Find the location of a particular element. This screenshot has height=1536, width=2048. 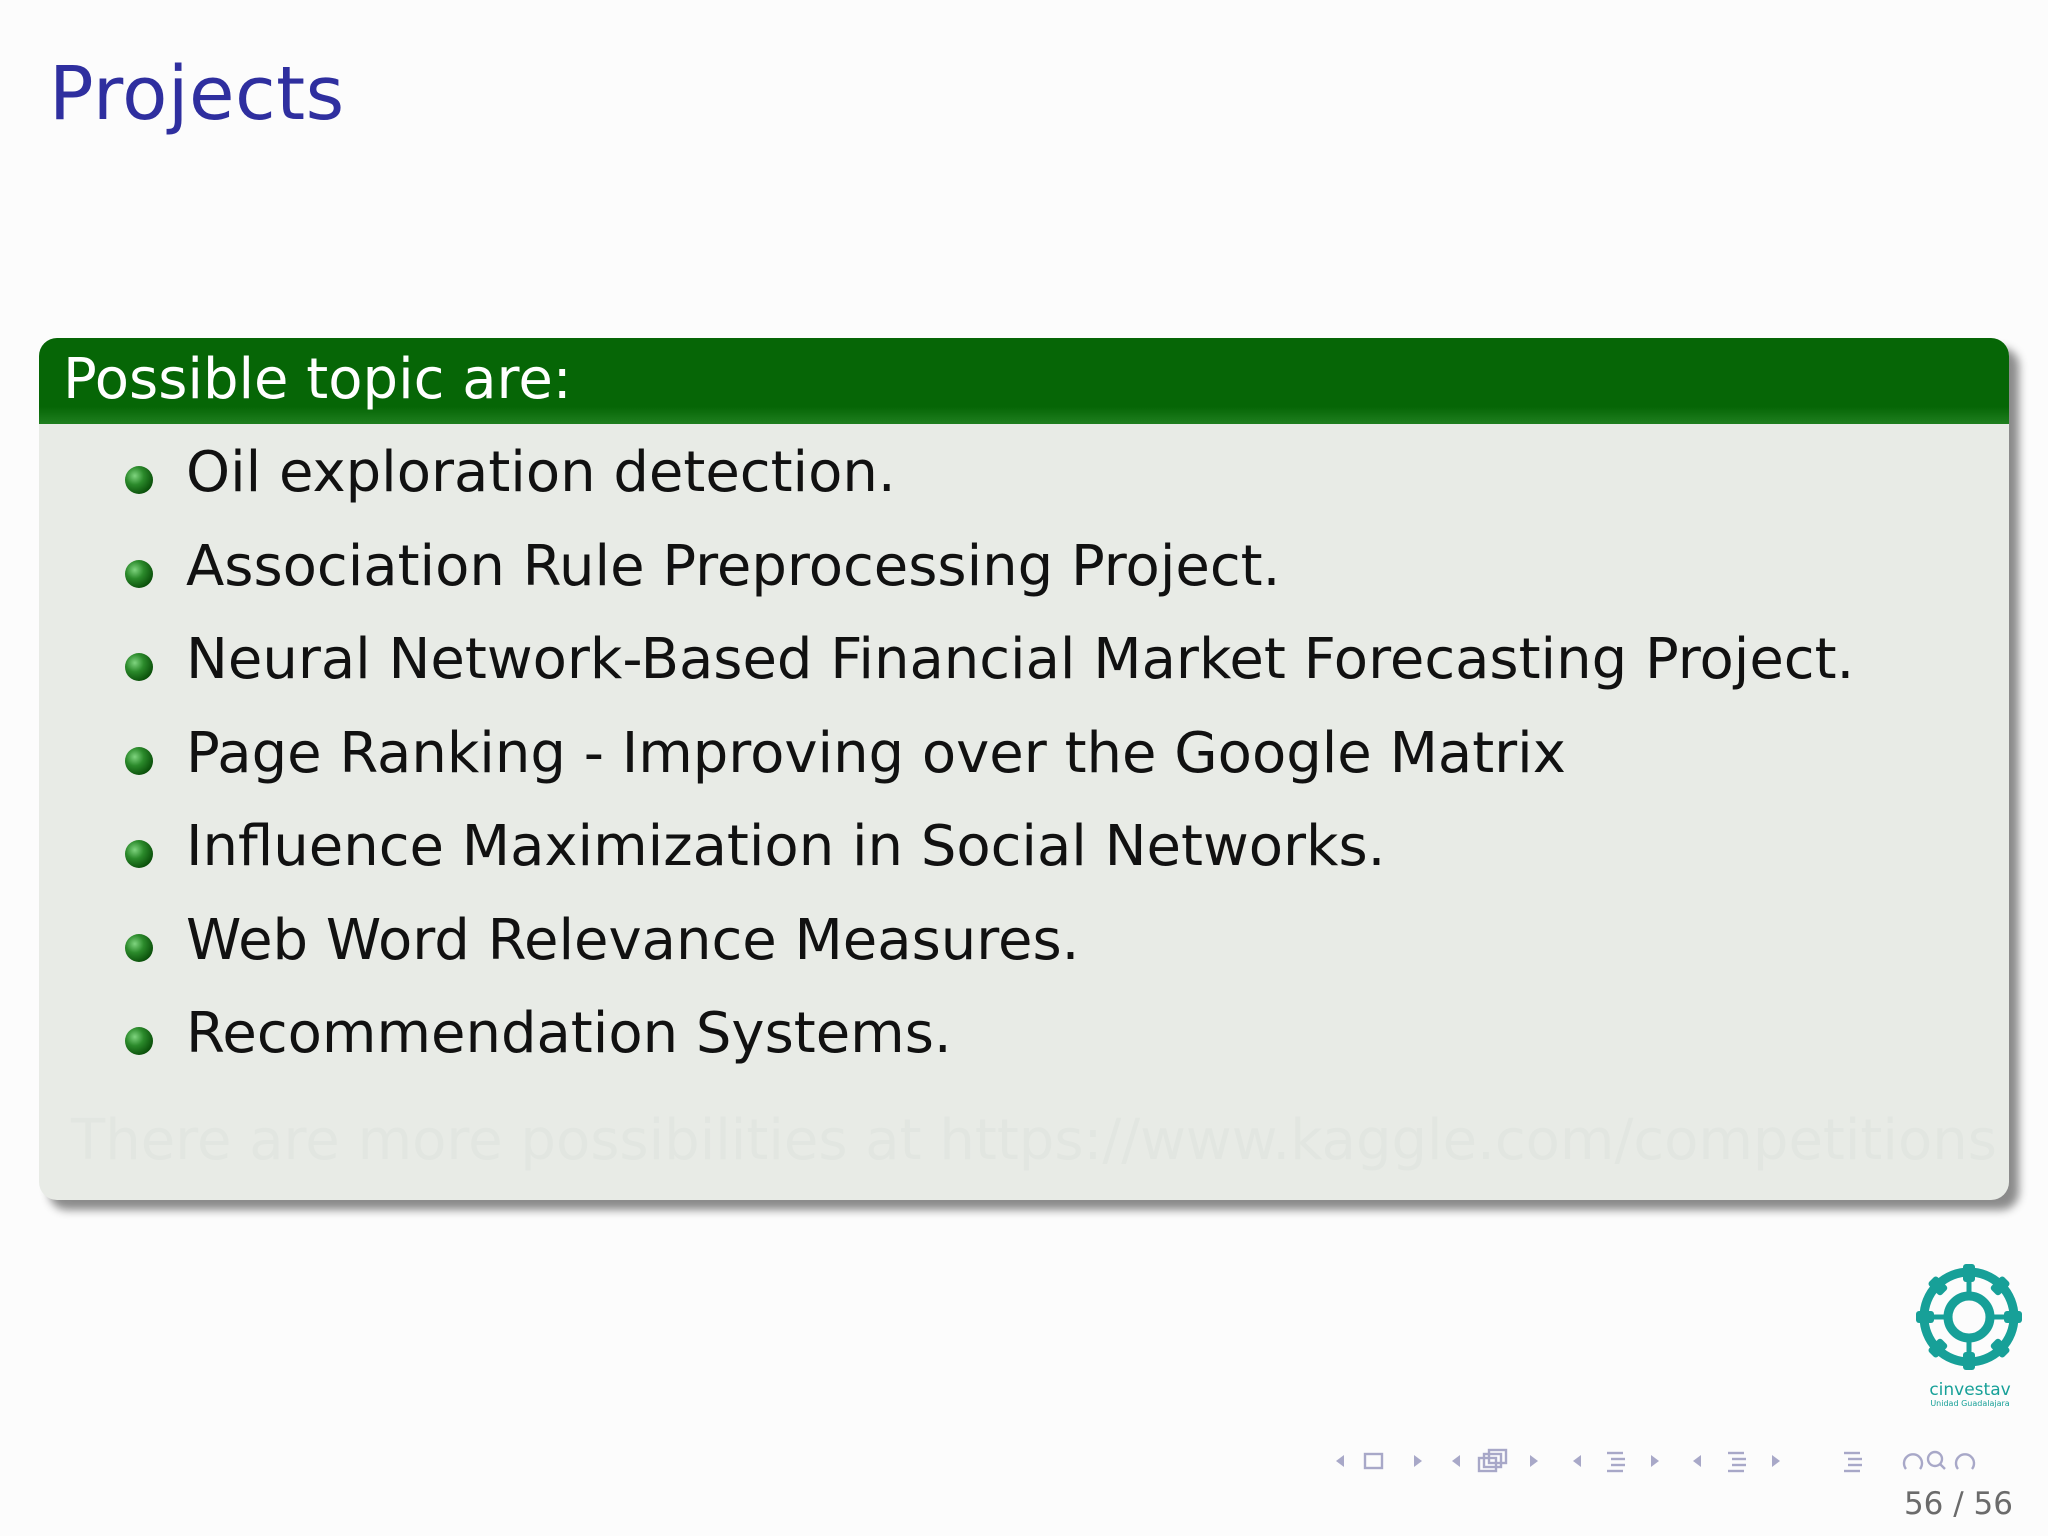

back-arrow-icon is located at coordinates (1913, 1461).